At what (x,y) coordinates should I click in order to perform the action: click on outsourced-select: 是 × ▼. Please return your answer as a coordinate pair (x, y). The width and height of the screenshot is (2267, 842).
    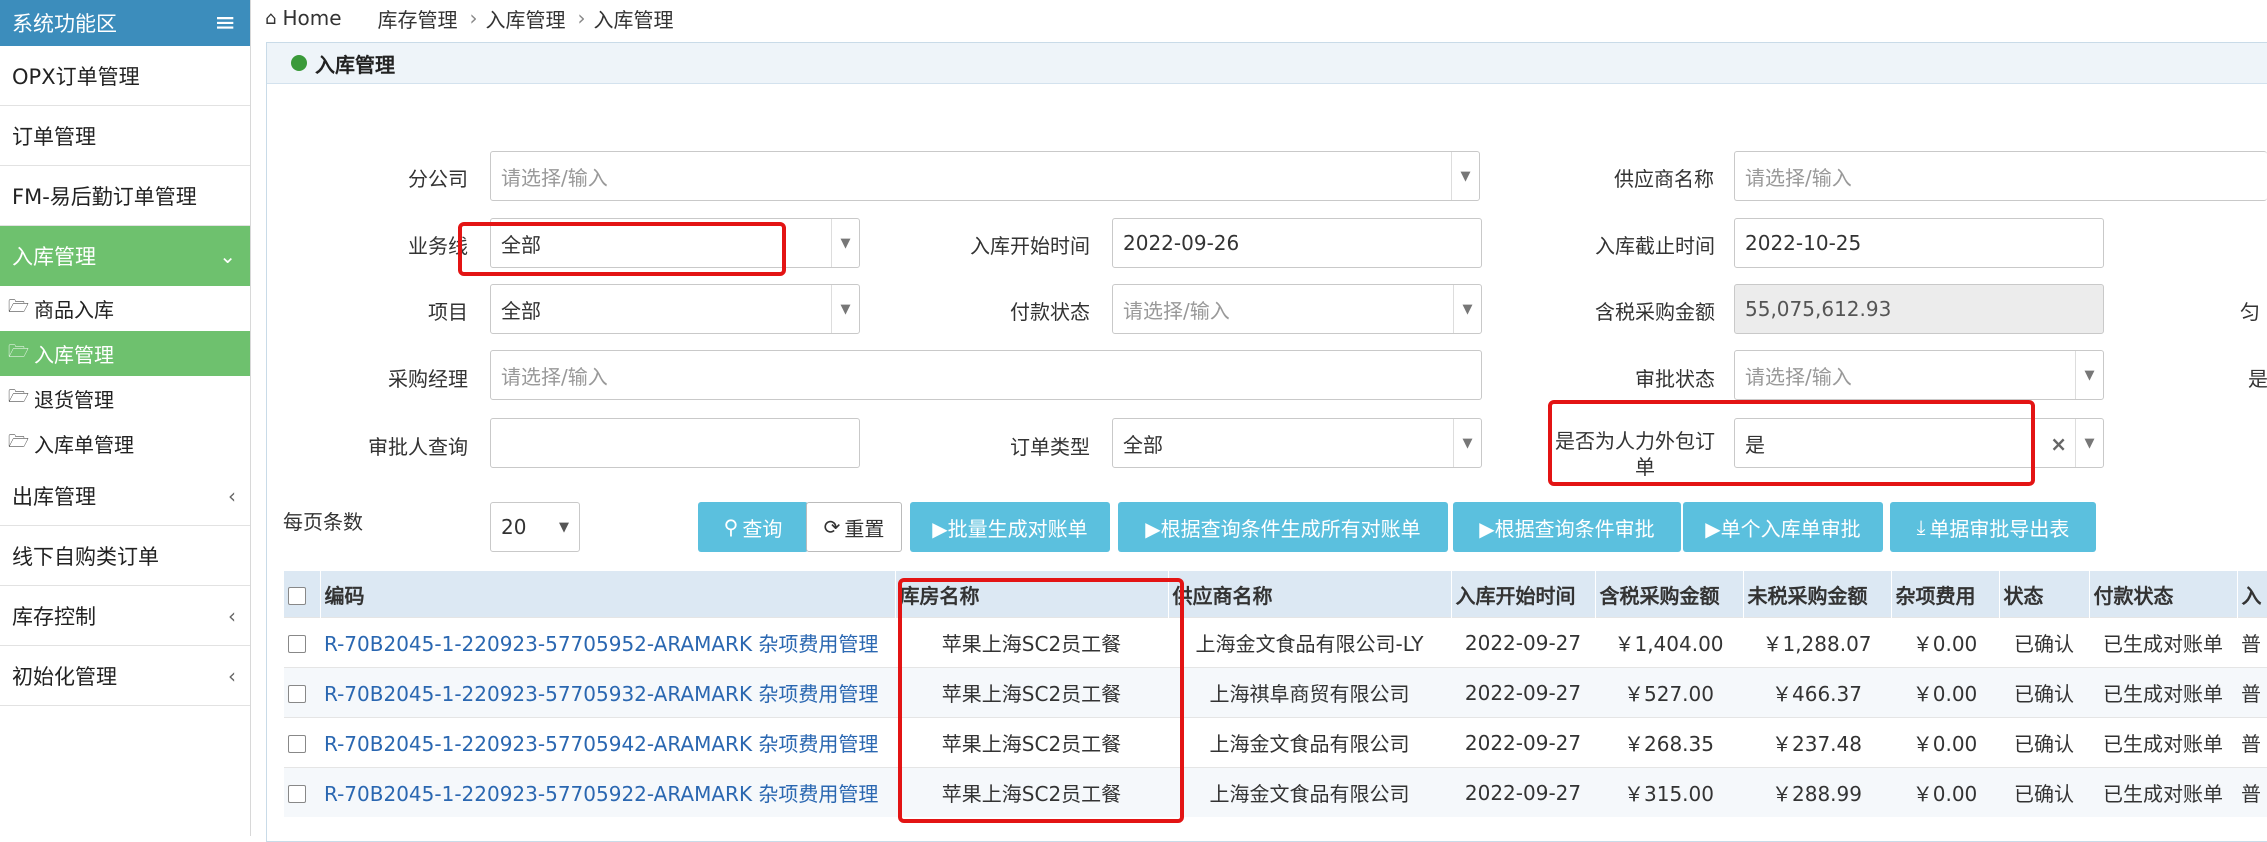
    Looking at the image, I should click on (1919, 443).